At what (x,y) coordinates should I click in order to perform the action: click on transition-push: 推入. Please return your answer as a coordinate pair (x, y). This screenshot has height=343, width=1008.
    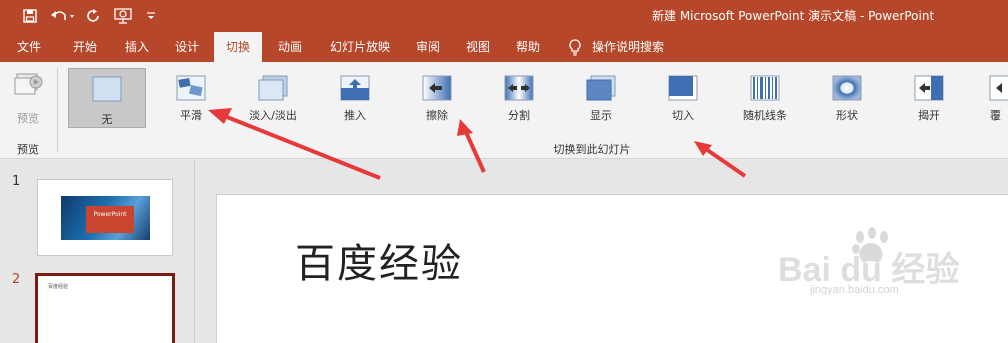
    Looking at the image, I should click on (355, 98).